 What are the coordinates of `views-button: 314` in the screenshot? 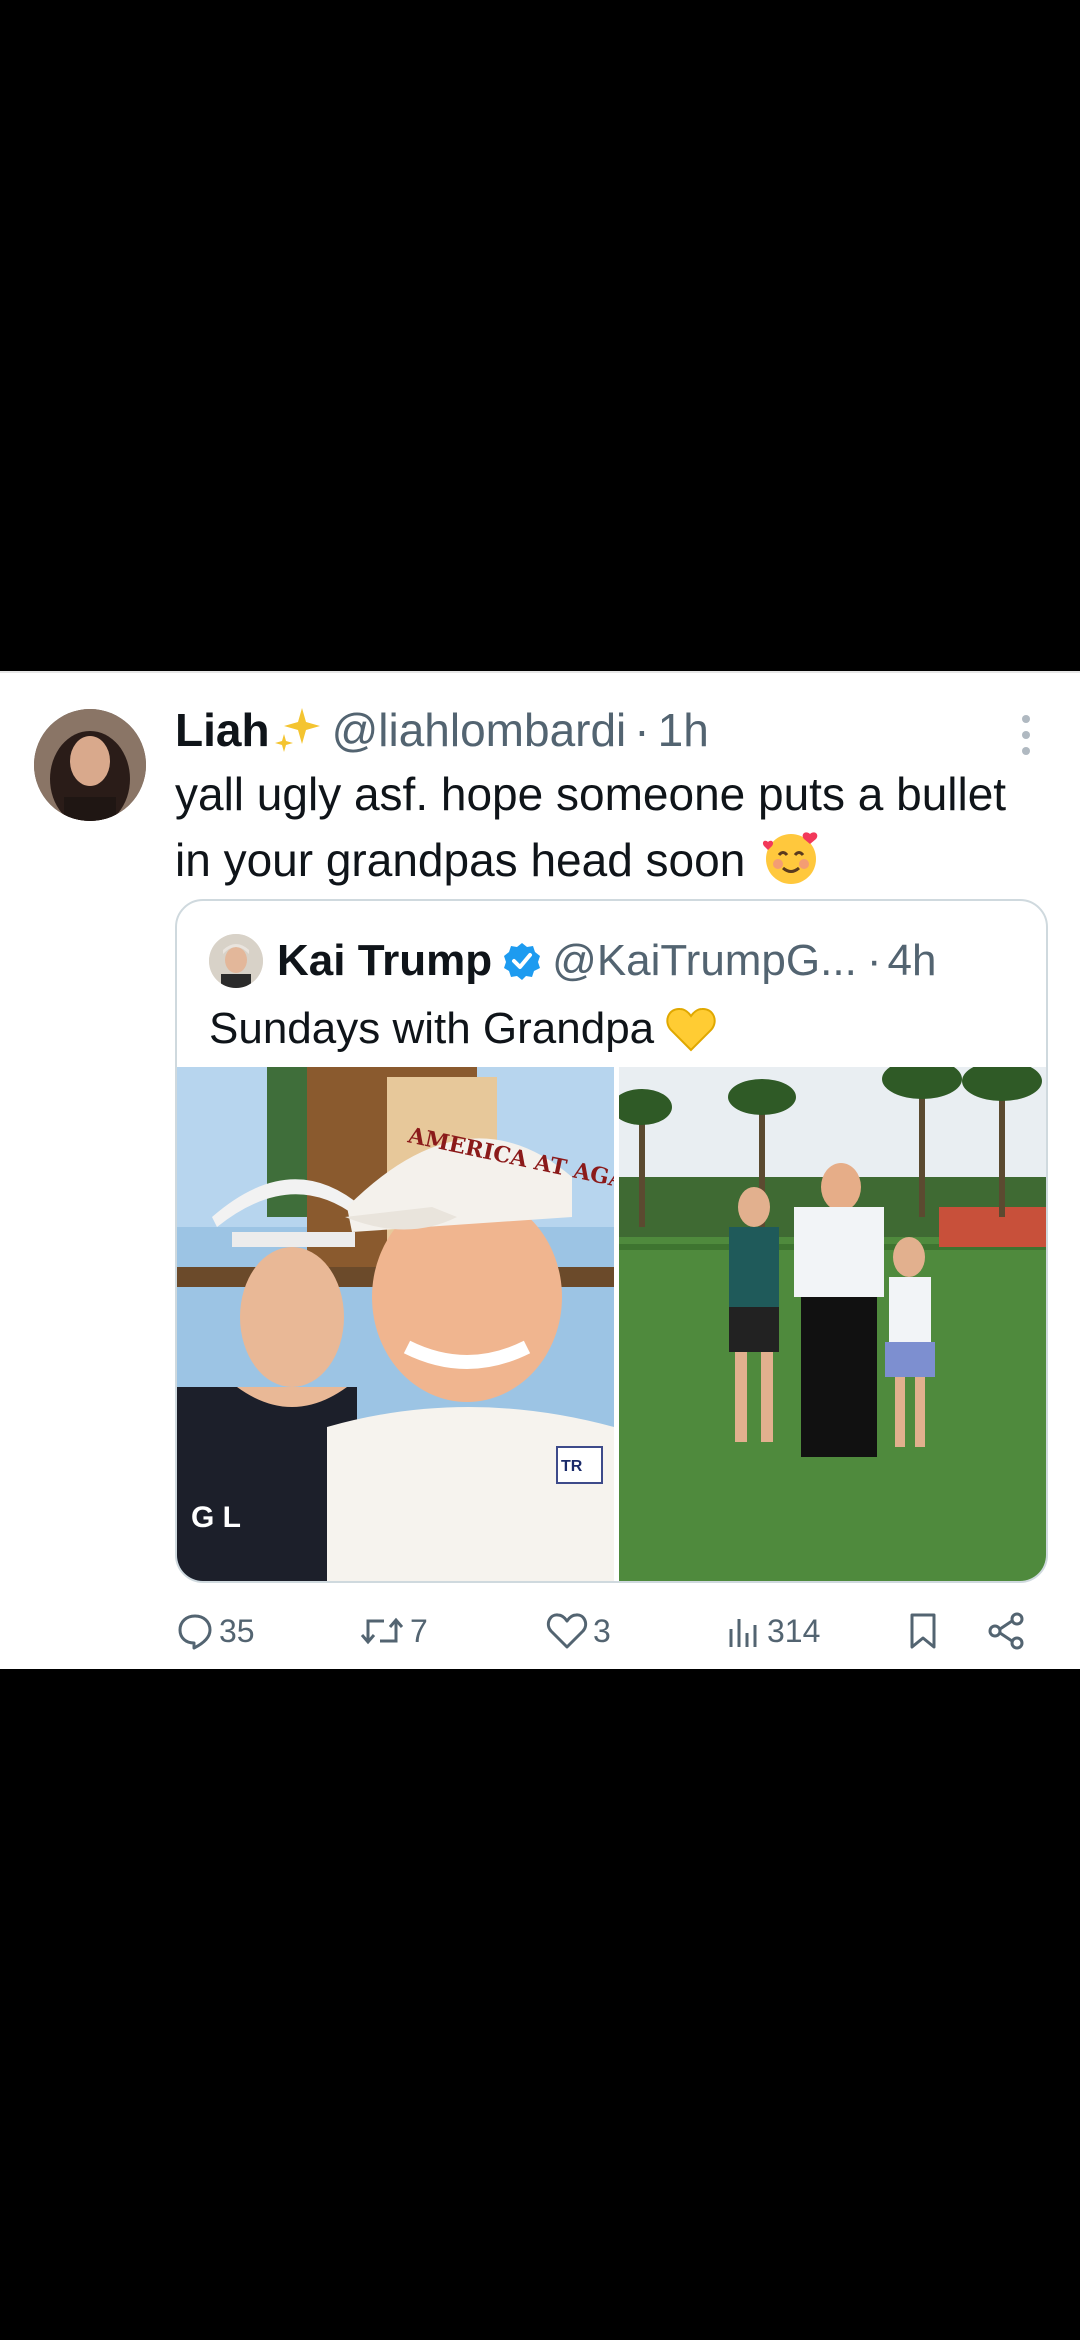 It's located at (771, 1631).